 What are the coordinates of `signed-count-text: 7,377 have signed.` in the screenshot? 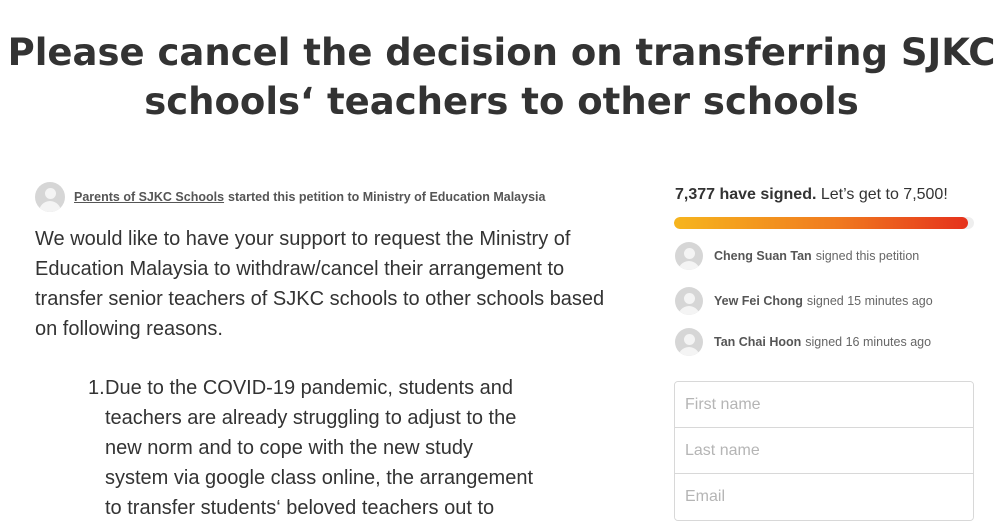 It's located at (746, 194).